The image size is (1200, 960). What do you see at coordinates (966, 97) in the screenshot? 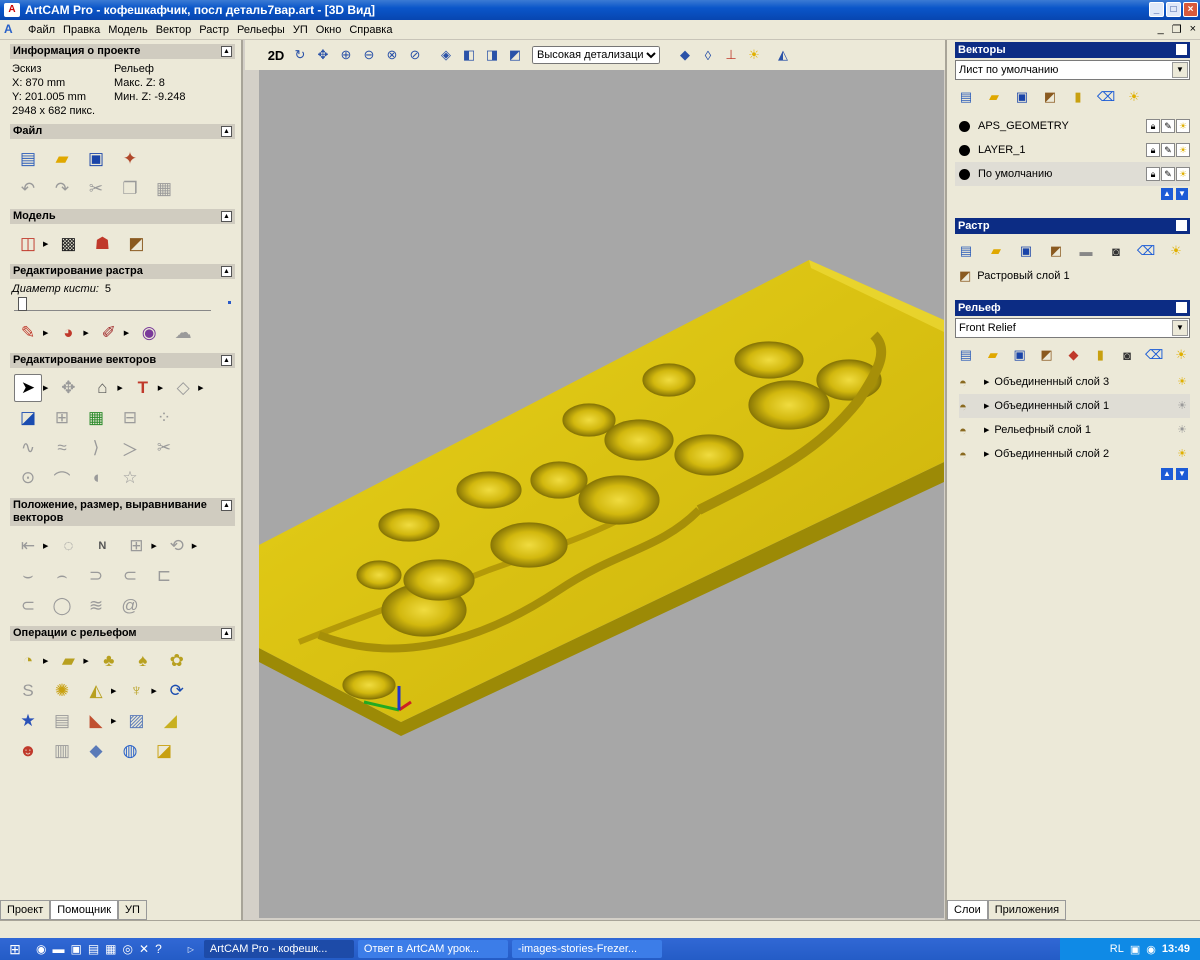
I see `new-layer-icon: ▤` at bounding box center [966, 97].